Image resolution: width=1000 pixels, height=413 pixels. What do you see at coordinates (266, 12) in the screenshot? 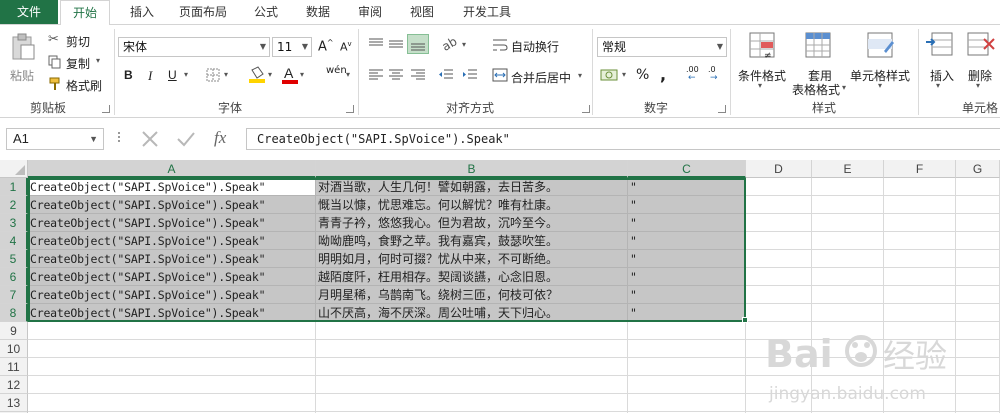
I see `tab-formulas: 公式` at bounding box center [266, 12].